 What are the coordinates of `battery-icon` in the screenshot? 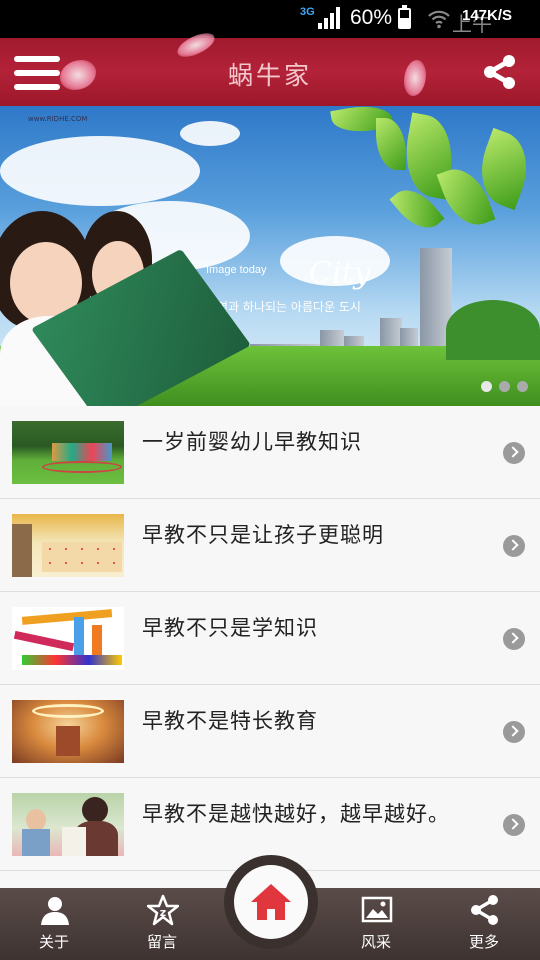 It's located at (404, 17).